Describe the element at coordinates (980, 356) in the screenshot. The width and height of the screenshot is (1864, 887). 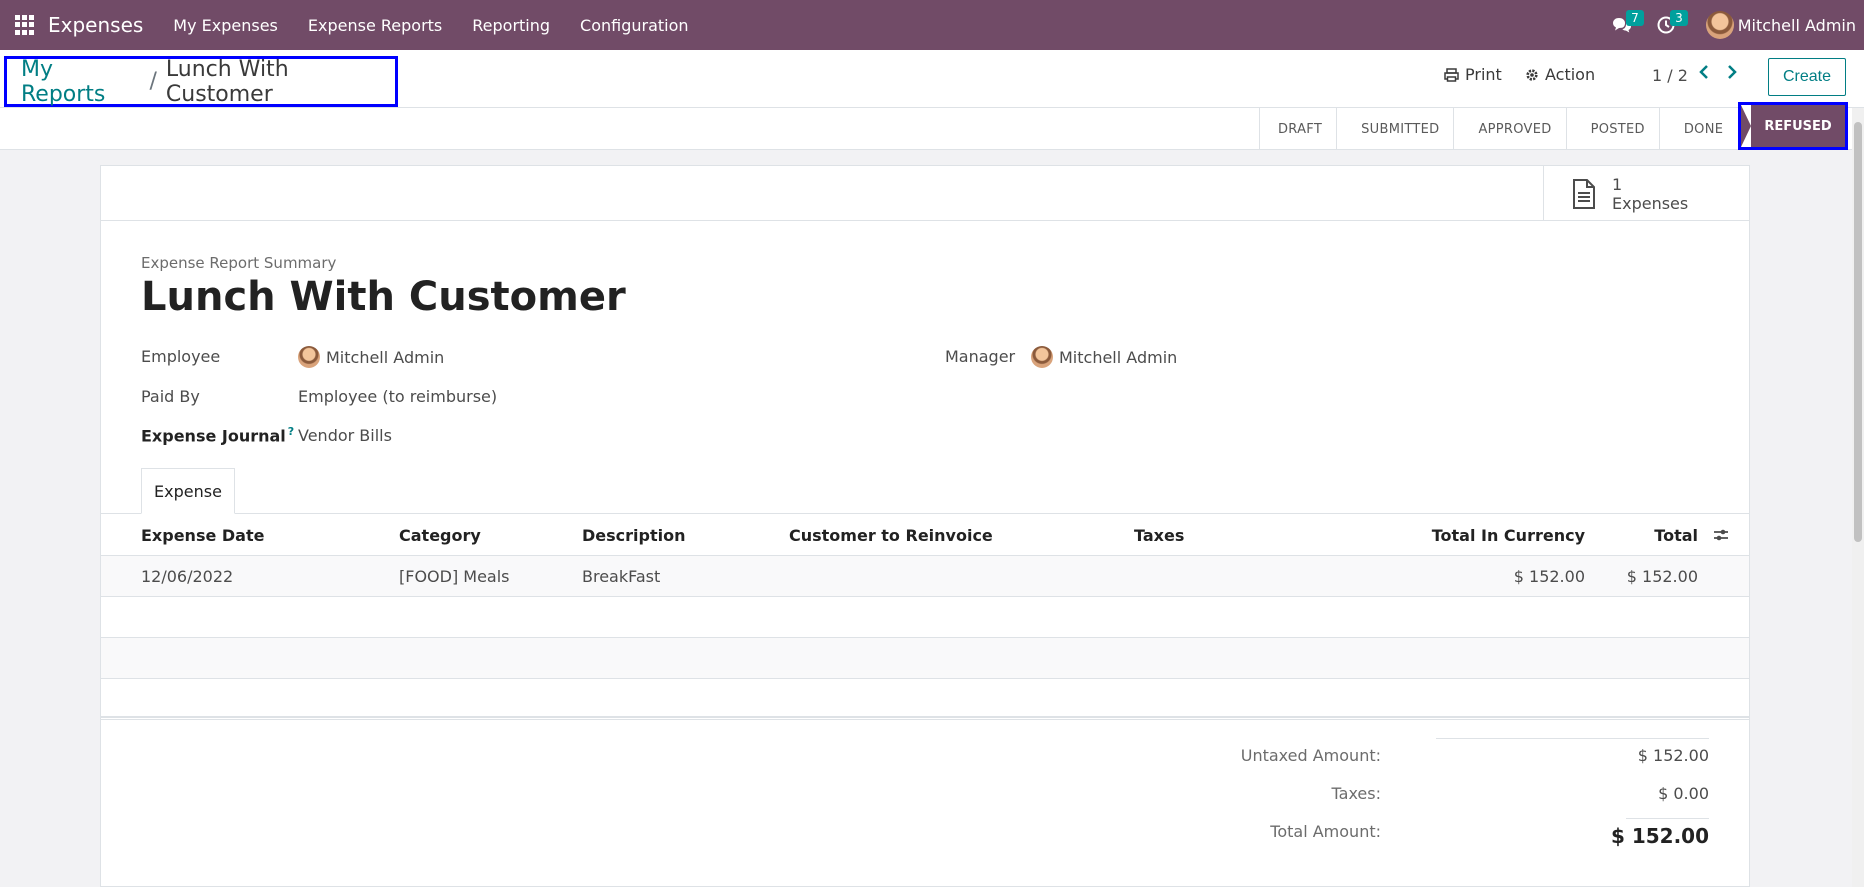
I see `manager-label: Manager` at that location.